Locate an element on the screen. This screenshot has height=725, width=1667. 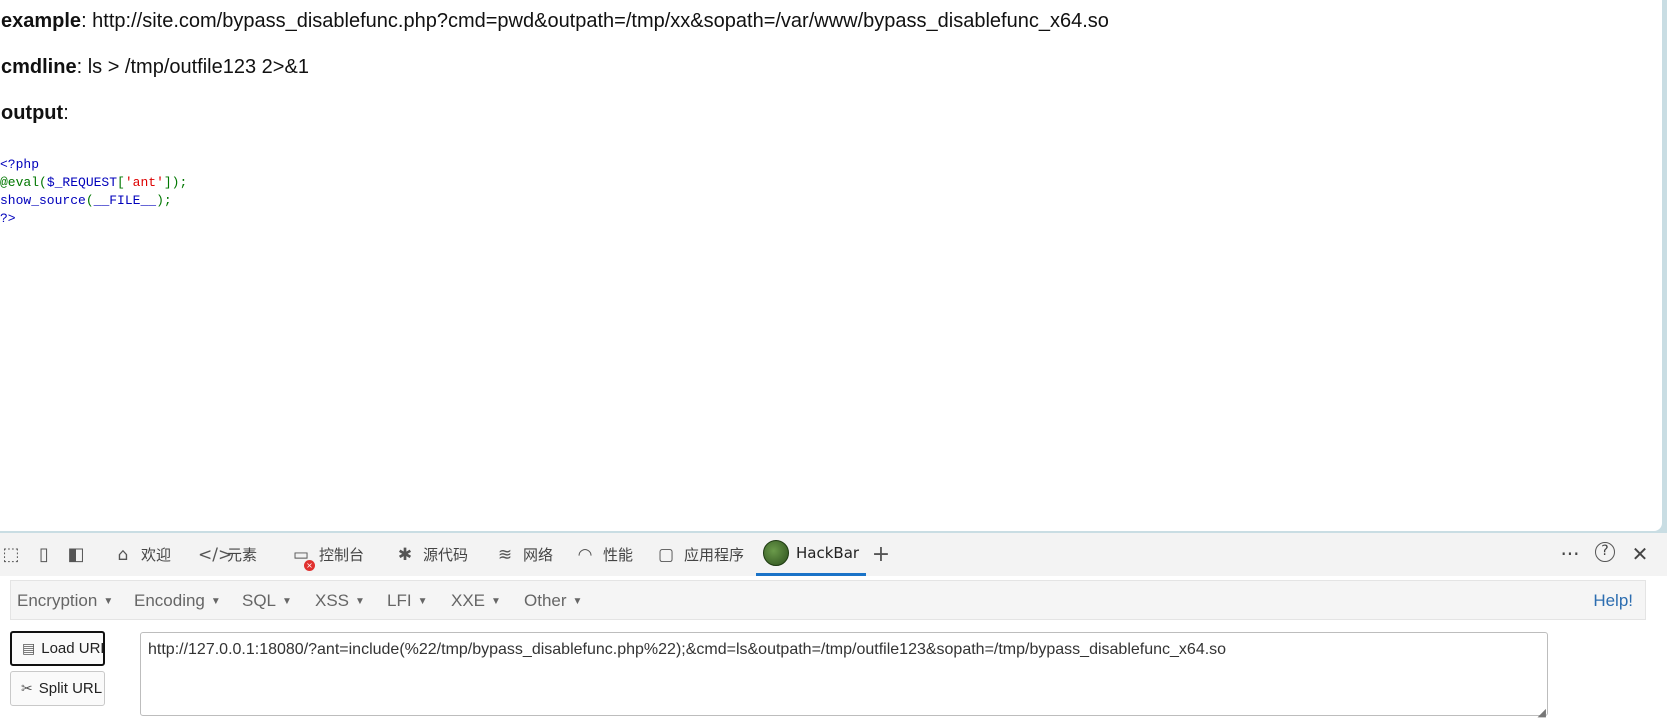
menu-xxe: XXE ▼ is located at coordinates (476, 601).